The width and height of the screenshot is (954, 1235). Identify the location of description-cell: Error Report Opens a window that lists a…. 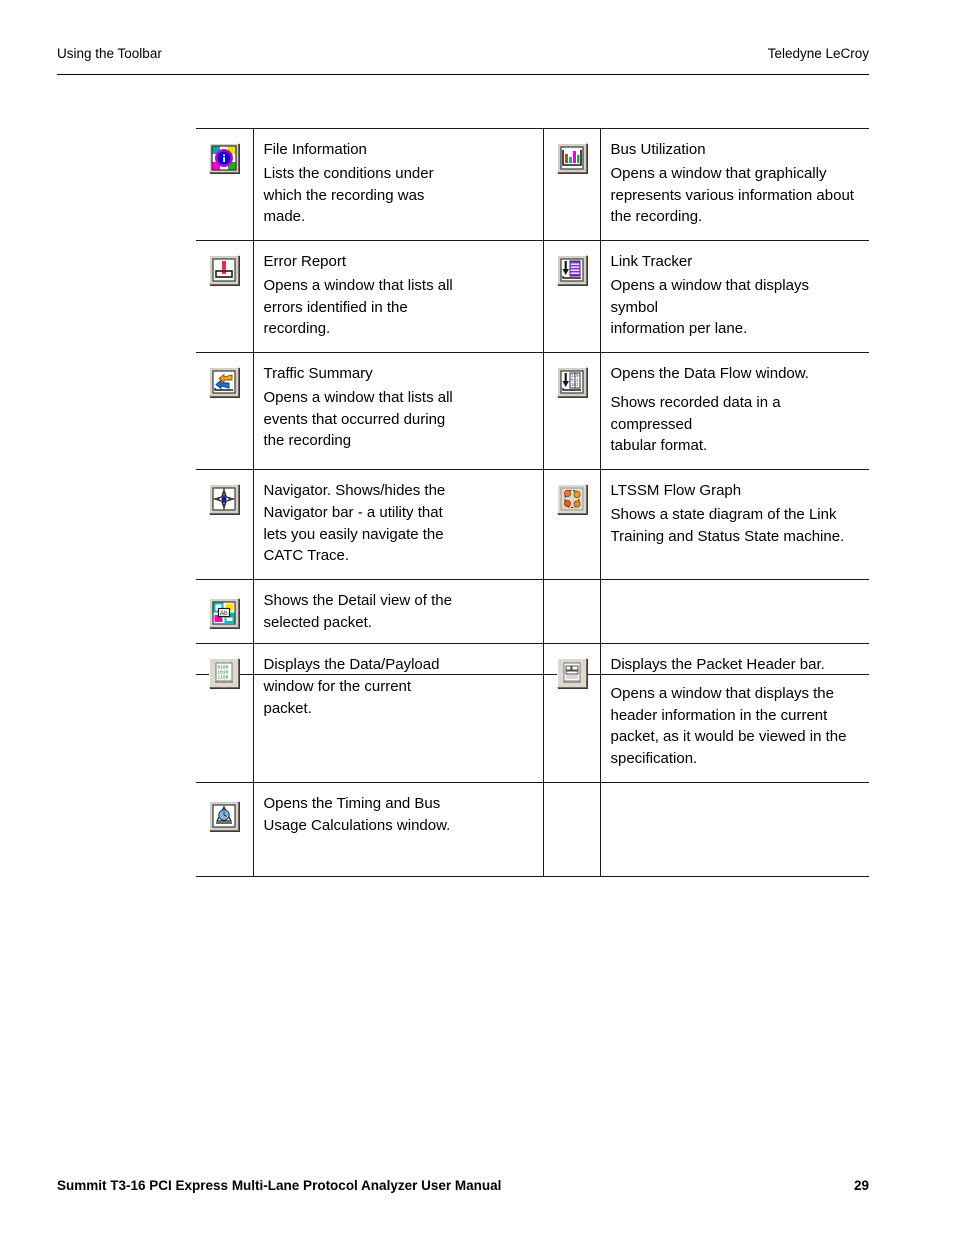
(398, 296).